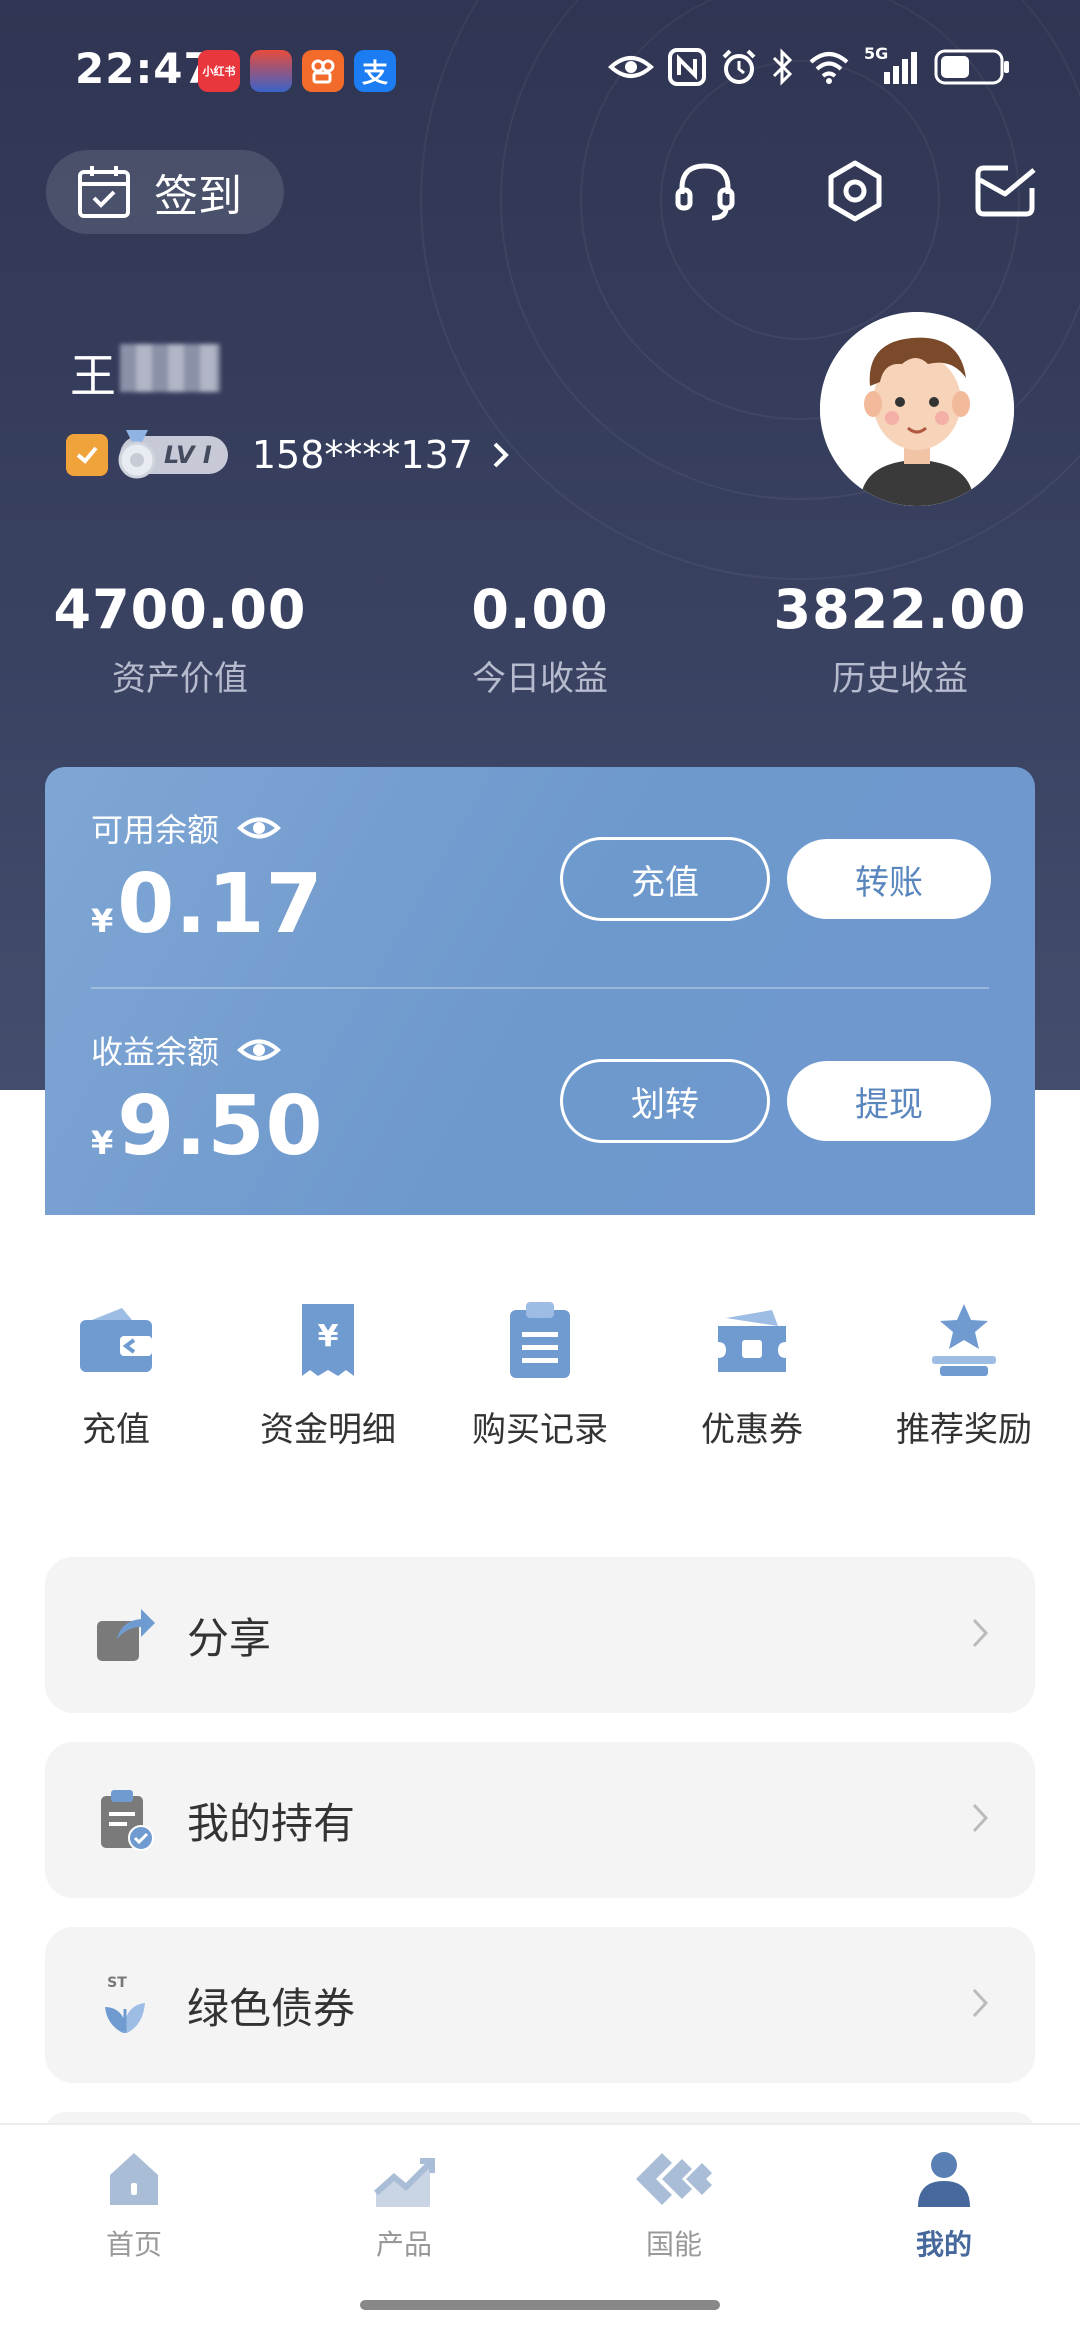 The image size is (1080, 2338). What do you see at coordinates (186, 1050) in the screenshot?
I see `earnings-balance-label: 收益余额` at bounding box center [186, 1050].